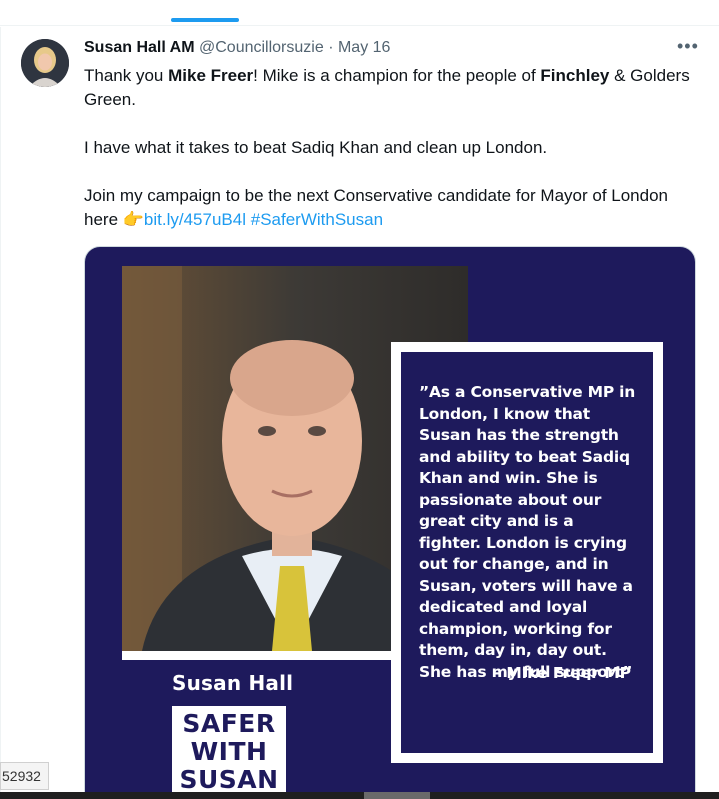  What do you see at coordinates (397, 795) in the screenshot?
I see `scrollbar-thumb` at bounding box center [397, 795].